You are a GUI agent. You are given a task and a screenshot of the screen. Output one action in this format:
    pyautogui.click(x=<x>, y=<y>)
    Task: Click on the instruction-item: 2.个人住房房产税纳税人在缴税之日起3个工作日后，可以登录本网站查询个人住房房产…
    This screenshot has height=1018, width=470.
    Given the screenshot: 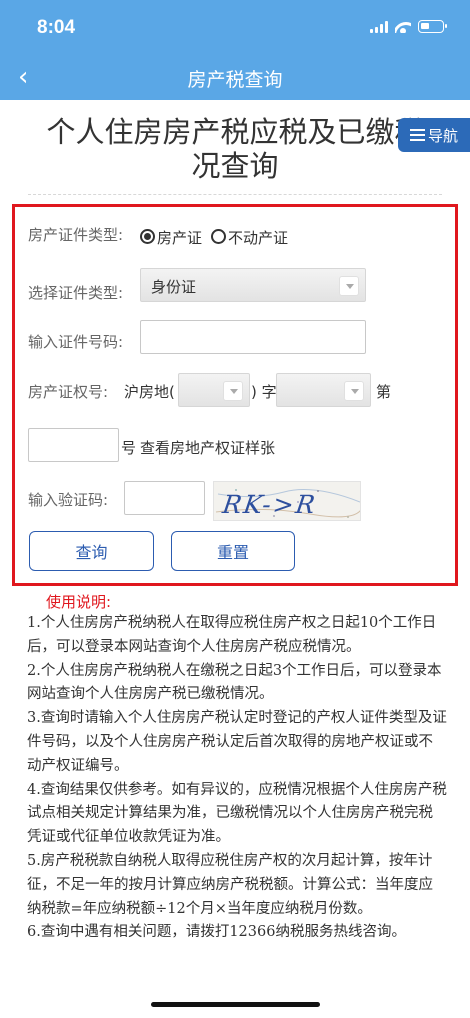 What is the action you would take?
    pyautogui.click(x=234, y=682)
    